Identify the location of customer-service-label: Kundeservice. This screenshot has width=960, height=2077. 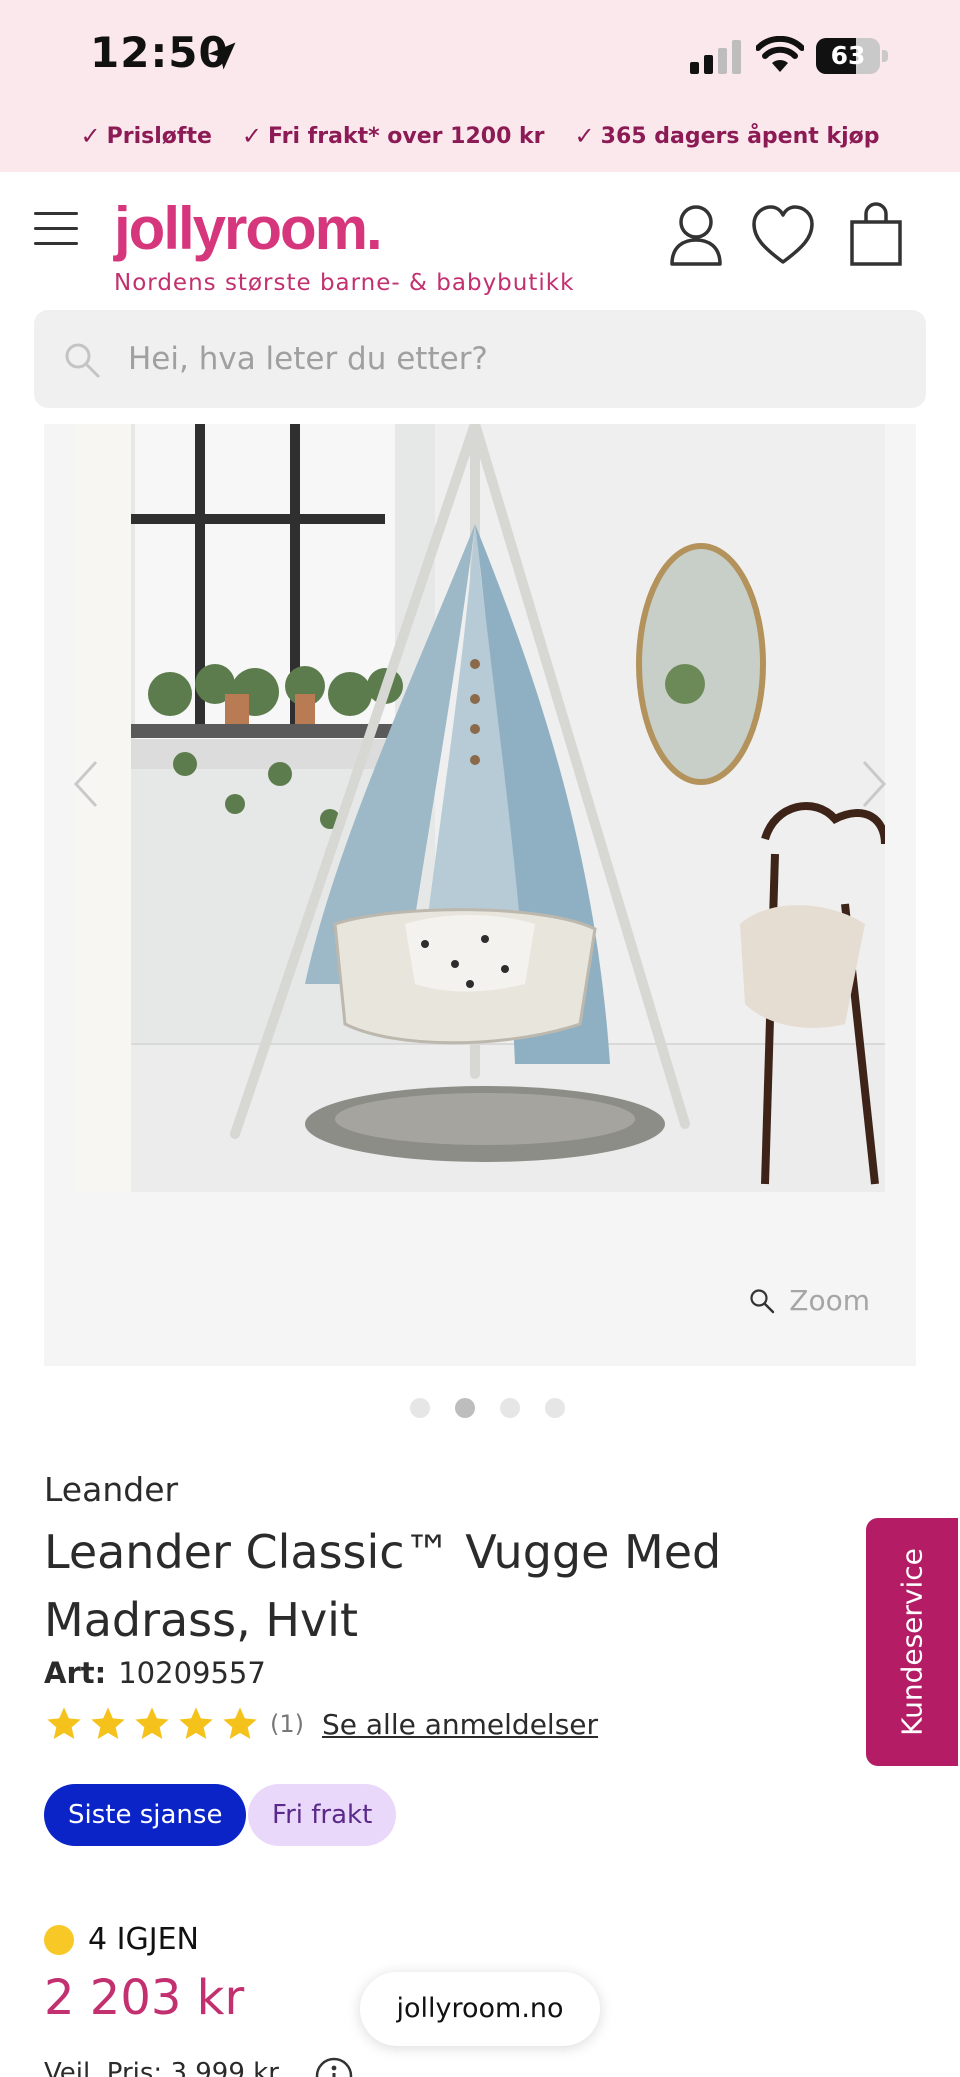
(912, 1642).